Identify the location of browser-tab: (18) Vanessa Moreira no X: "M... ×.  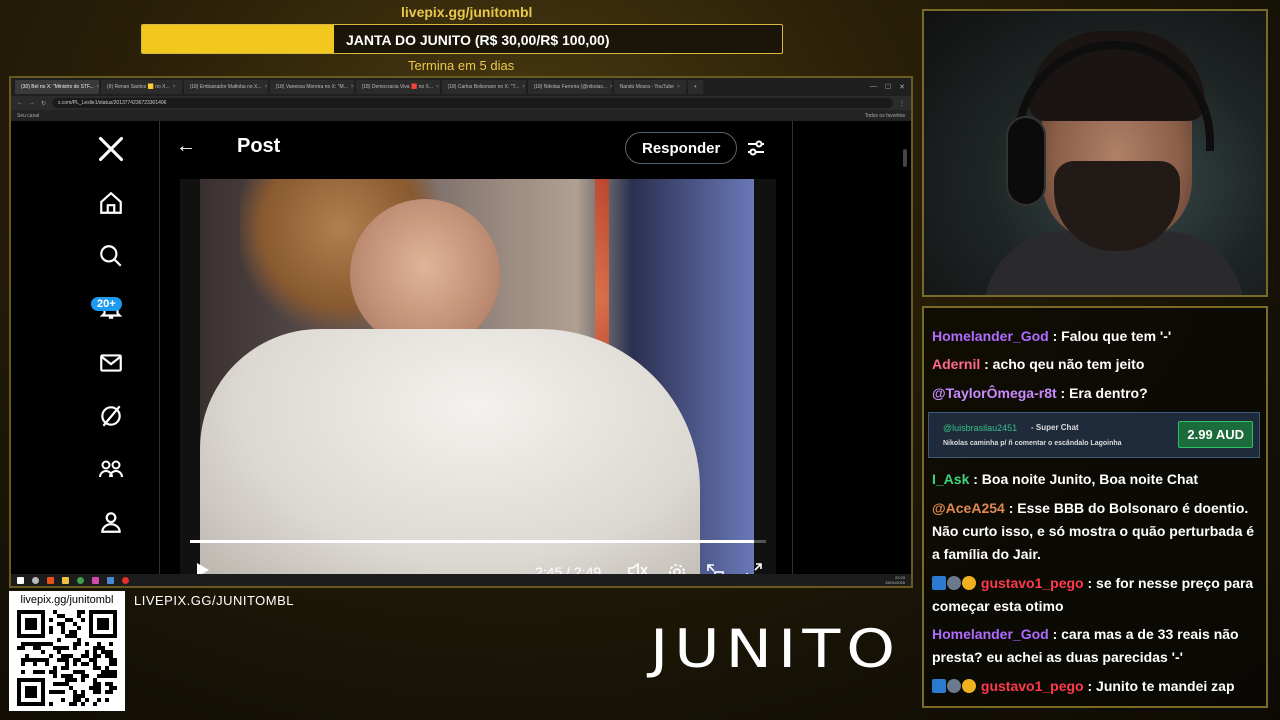
(311, 87).